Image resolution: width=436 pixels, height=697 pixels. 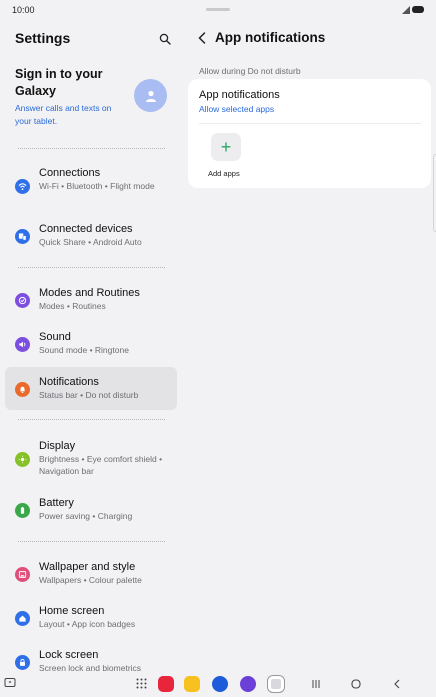 I want to click on settings-header: Settings, so click(x=95, y=40).